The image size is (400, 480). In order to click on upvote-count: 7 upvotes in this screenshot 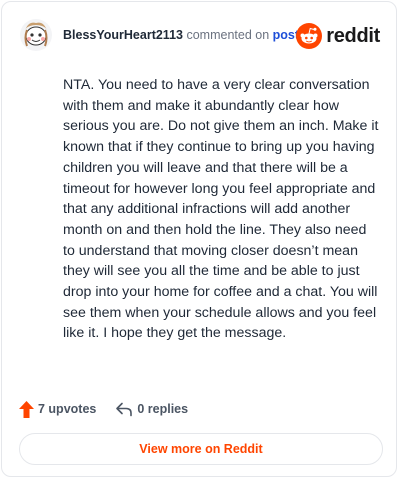, I will do `click(67, 409)`.